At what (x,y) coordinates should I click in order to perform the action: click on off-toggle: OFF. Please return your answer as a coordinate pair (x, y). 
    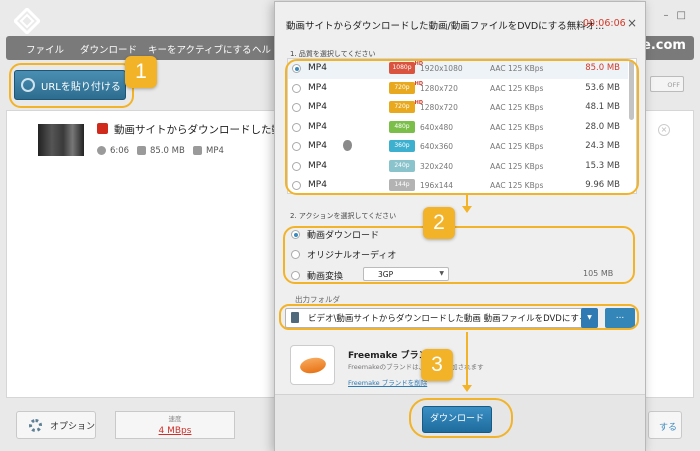
    Looking at the image, I should click on (667, 84).